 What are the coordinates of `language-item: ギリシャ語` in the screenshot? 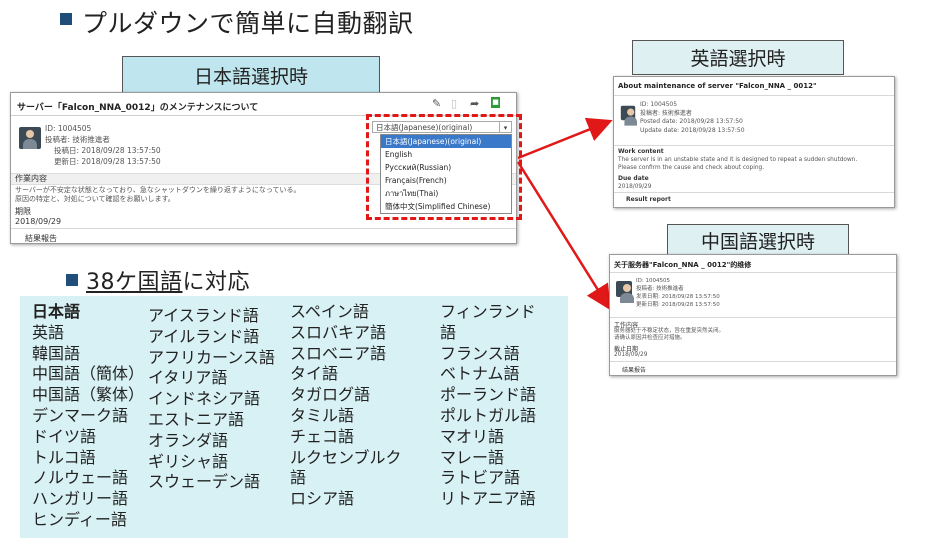 It's located at (188, 461).